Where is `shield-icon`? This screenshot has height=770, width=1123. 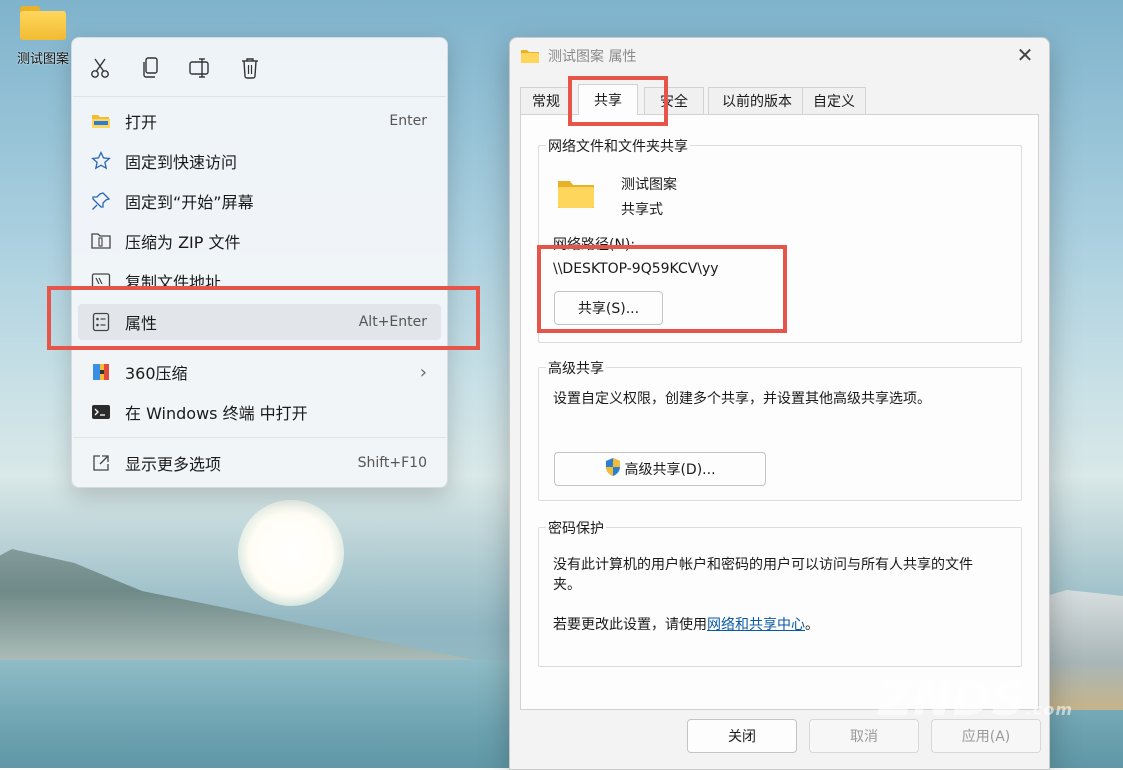 shield-icon is located at coordinates (613, 469).